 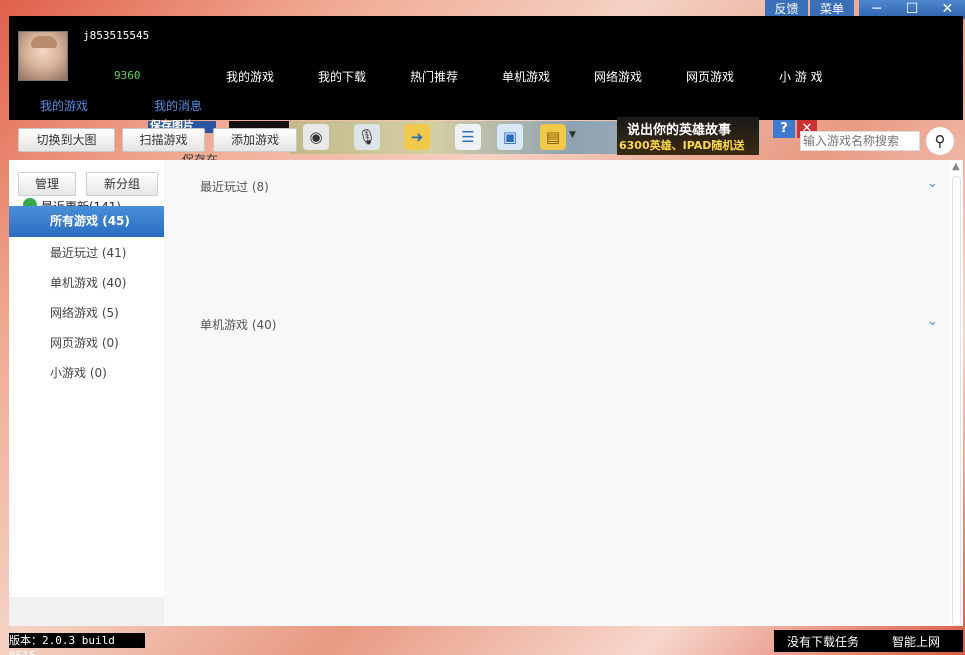 I want to click on nav-single-player: 单机游戏, so click(x=526, y=76).